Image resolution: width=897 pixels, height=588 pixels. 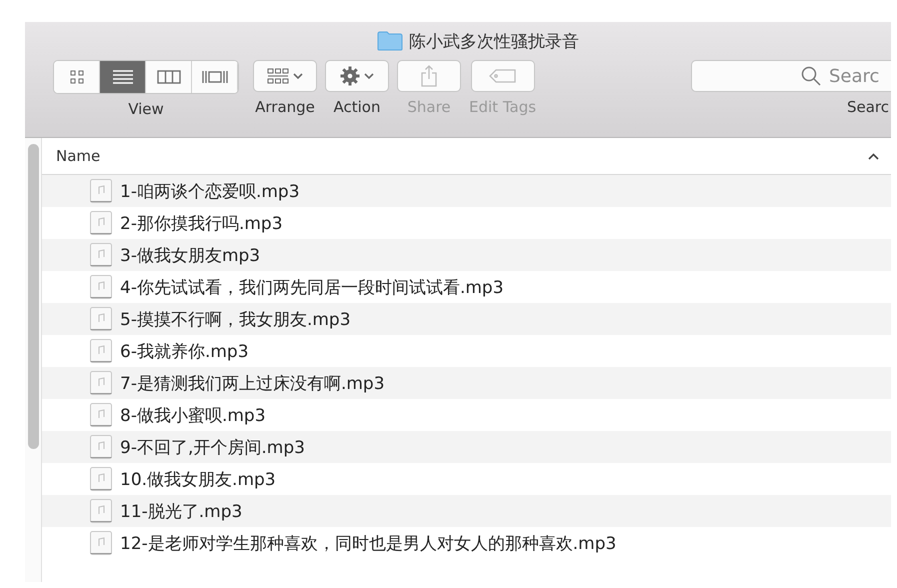 I want to click on file-name: 7-是猜测我们两上过床没有啊.mp3, so click(x=252, y=383).